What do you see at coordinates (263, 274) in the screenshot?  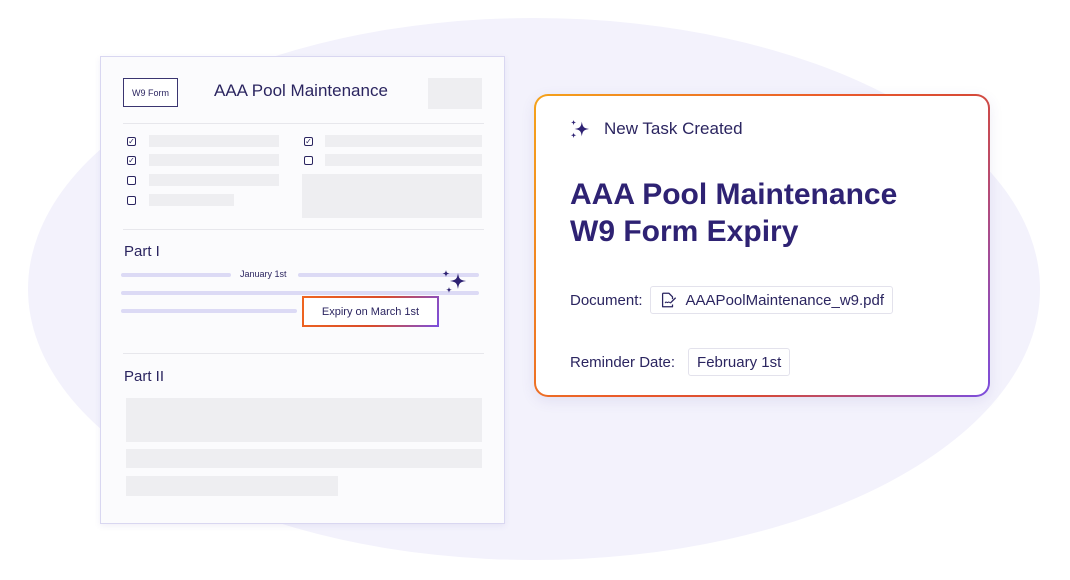 I see `date-label: January 1st` at bounding box center [263, 274].